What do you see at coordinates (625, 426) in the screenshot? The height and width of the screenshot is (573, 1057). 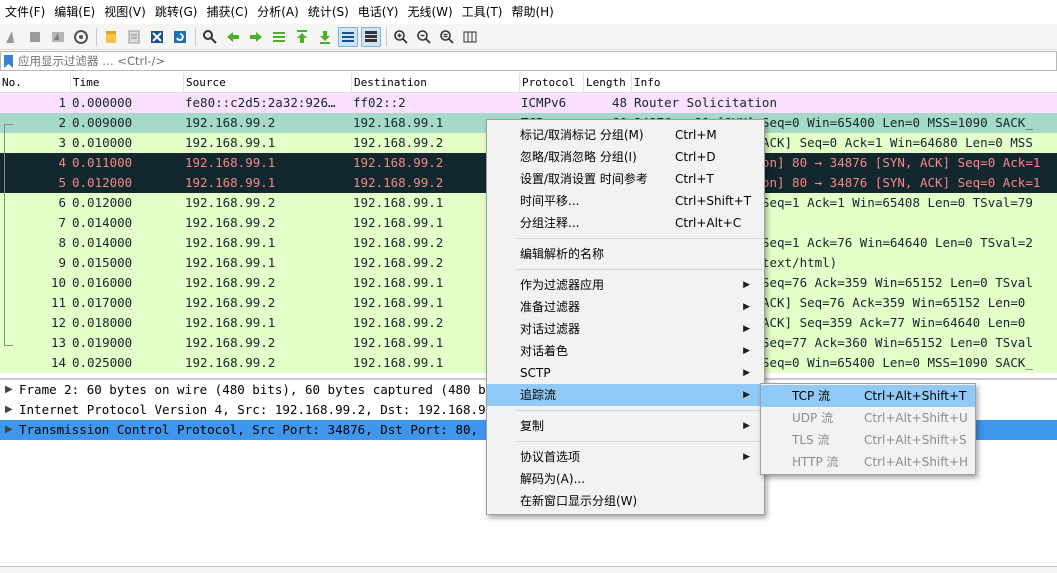 I see `context-menu-item: 复制 ▶` at bounding box center [625, 426].